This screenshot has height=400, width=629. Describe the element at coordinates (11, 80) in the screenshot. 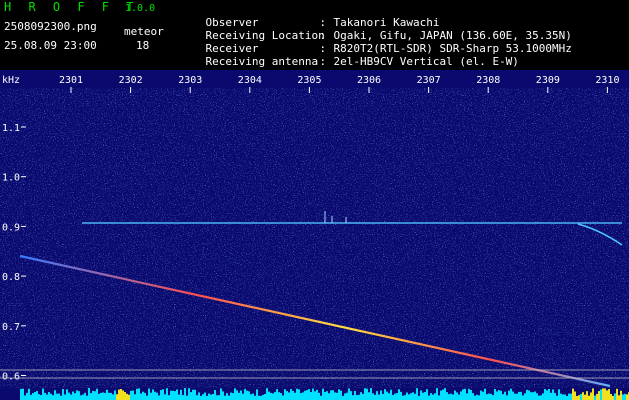

I see `y-axis-unit: kHz` at that location.